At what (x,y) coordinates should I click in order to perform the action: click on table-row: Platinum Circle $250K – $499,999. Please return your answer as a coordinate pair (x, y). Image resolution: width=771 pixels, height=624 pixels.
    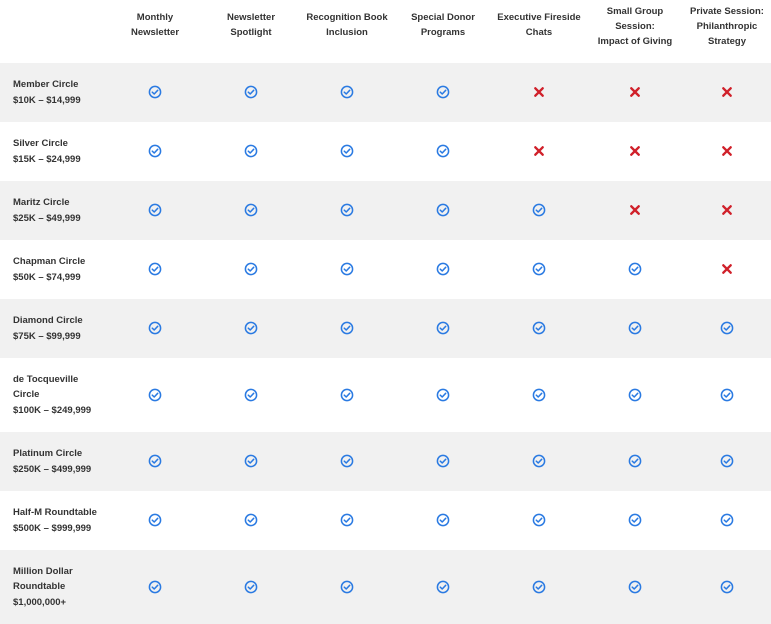
    Looking at the image, I should click on (385, 461).